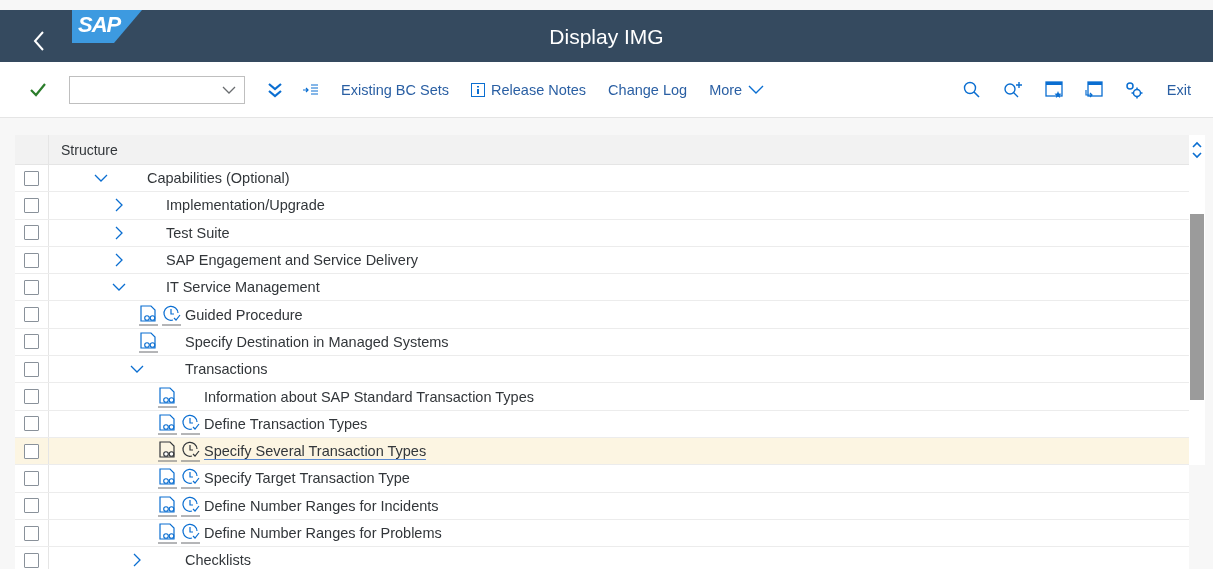 This screenshot has height=569, width=1213. What do you see at coordinates (737, 89) in the screenshot?
I see `more-menu-button: More` at bounding box center [737, 89].